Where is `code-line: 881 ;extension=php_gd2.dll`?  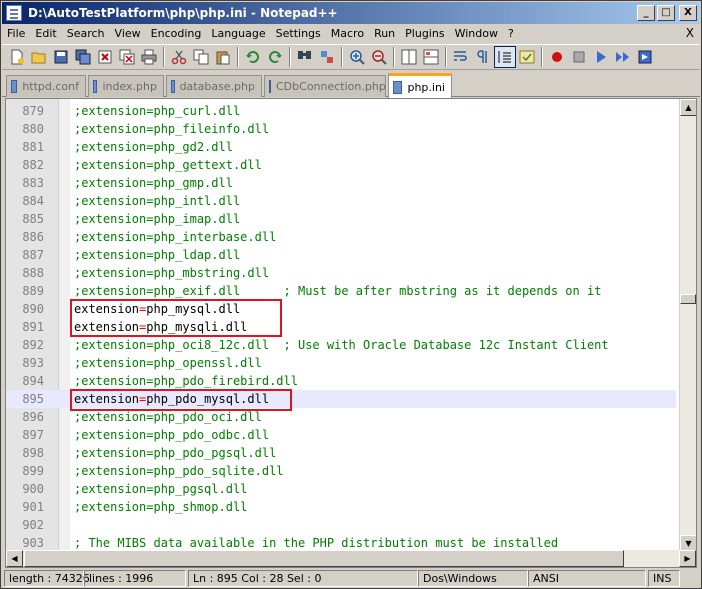 code-line: 881 ;extension=php_gd2.dll is located at coordinates (341, 147).